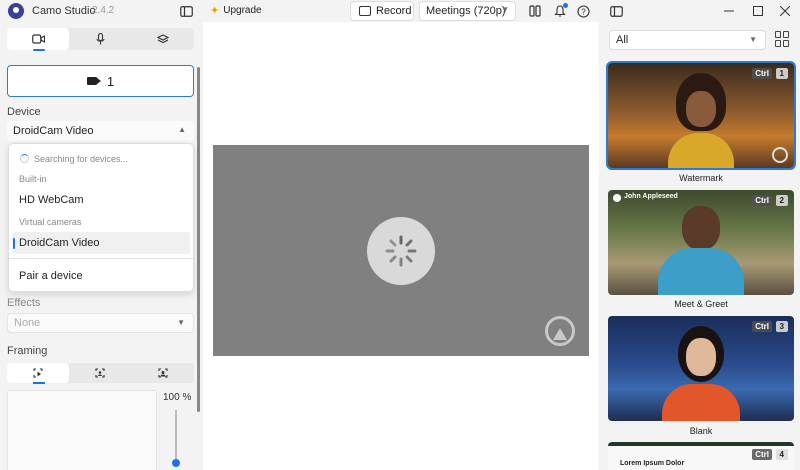  Describe the element at coordinates (560, 11) in the screenshot. I see `notifications-bell-icon` at that location.